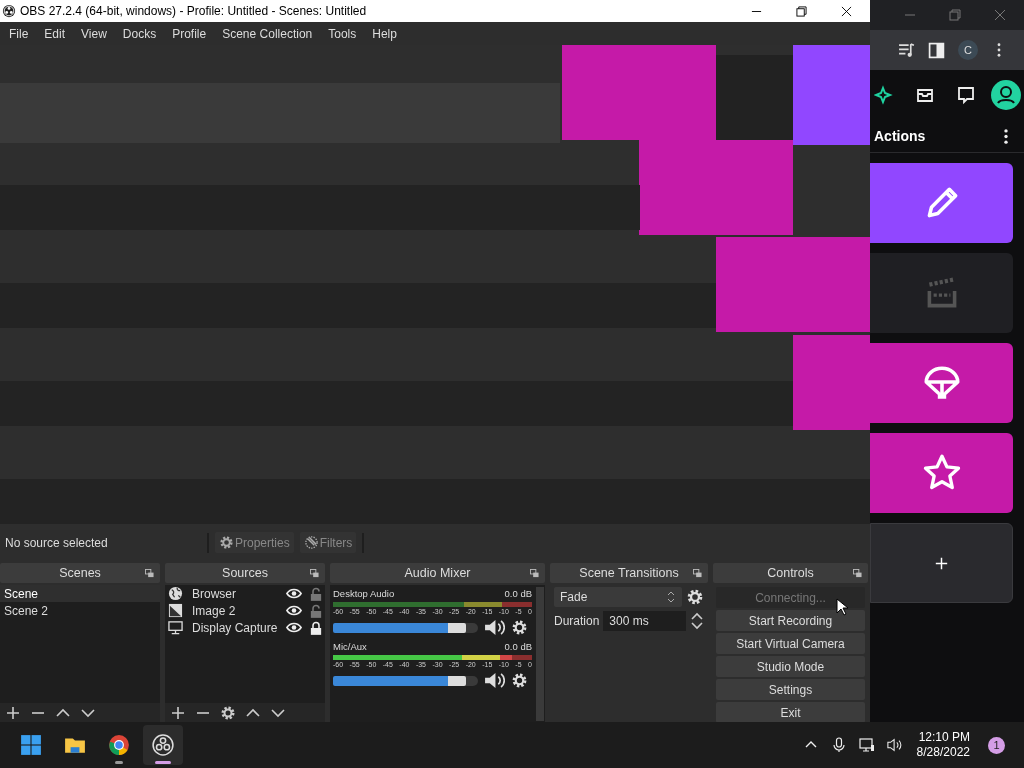 Image resolution: width=1024 pixels, height=768 pixels. Describe the element at coordinates (900, 136) in the screenshot. I see `section-title: Actions` at that location.